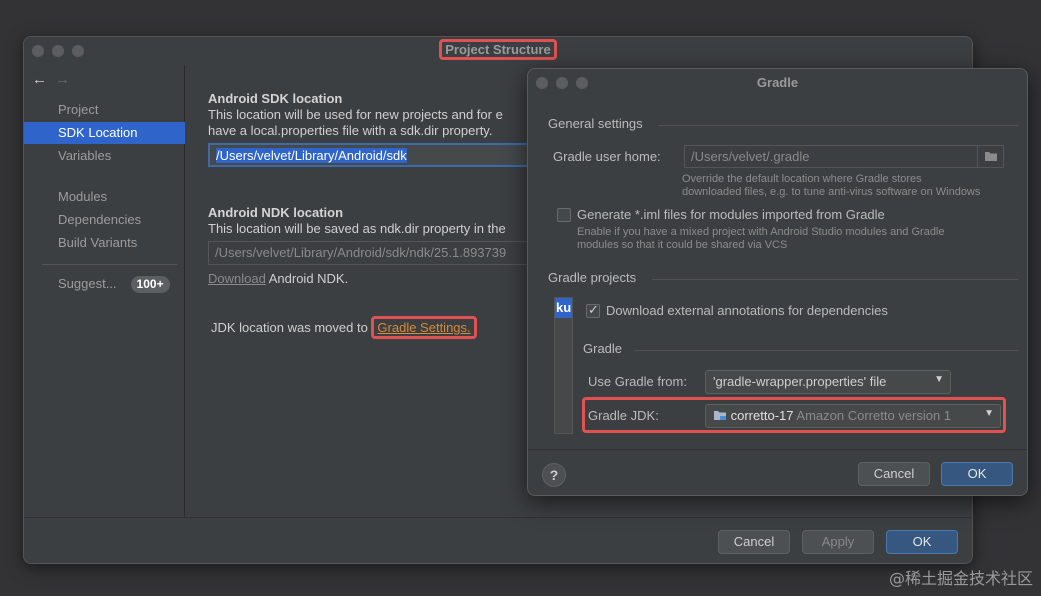 Image resolution: width=1041 pixels, height=596 pixels. Describe the element at coordinates (289, 327) in the screenshot. I see `jdk-moved-text: JDK location was moved to` at that location.